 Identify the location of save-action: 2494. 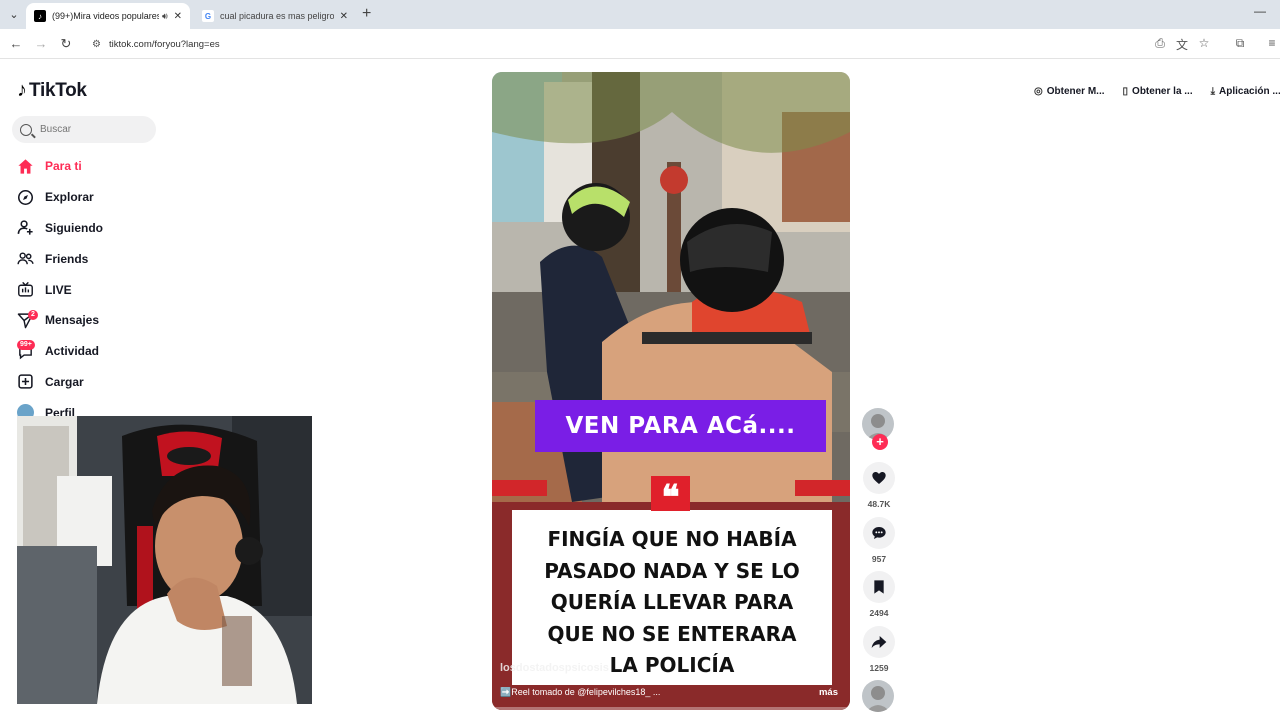
(879, 594).